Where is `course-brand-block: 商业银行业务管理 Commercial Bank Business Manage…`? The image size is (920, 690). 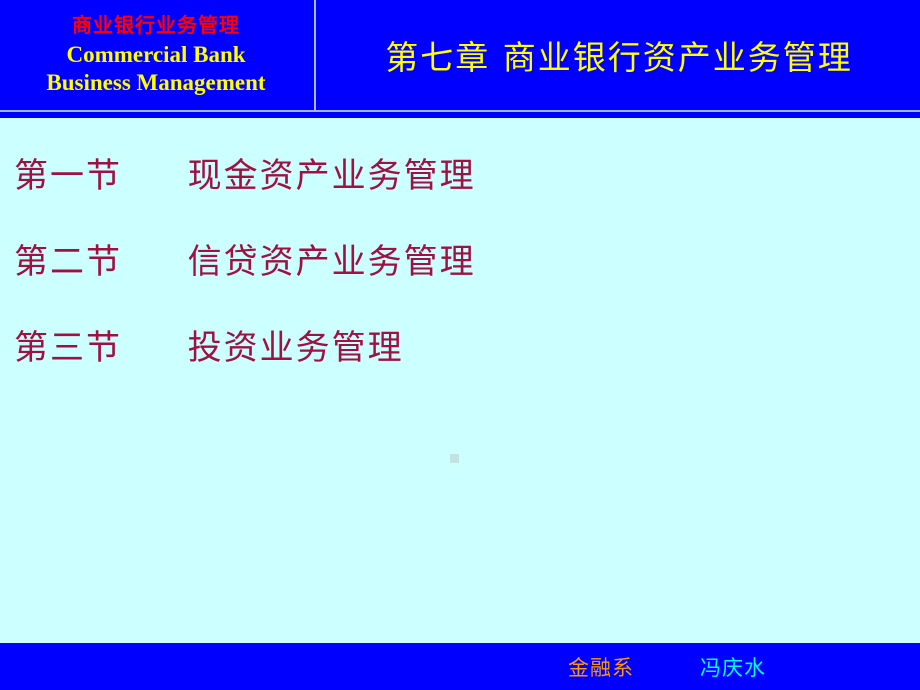
course-brand-block: 商业银行业务管理 Commercial Bank Business Manage… is located at coordinates (156, 55).